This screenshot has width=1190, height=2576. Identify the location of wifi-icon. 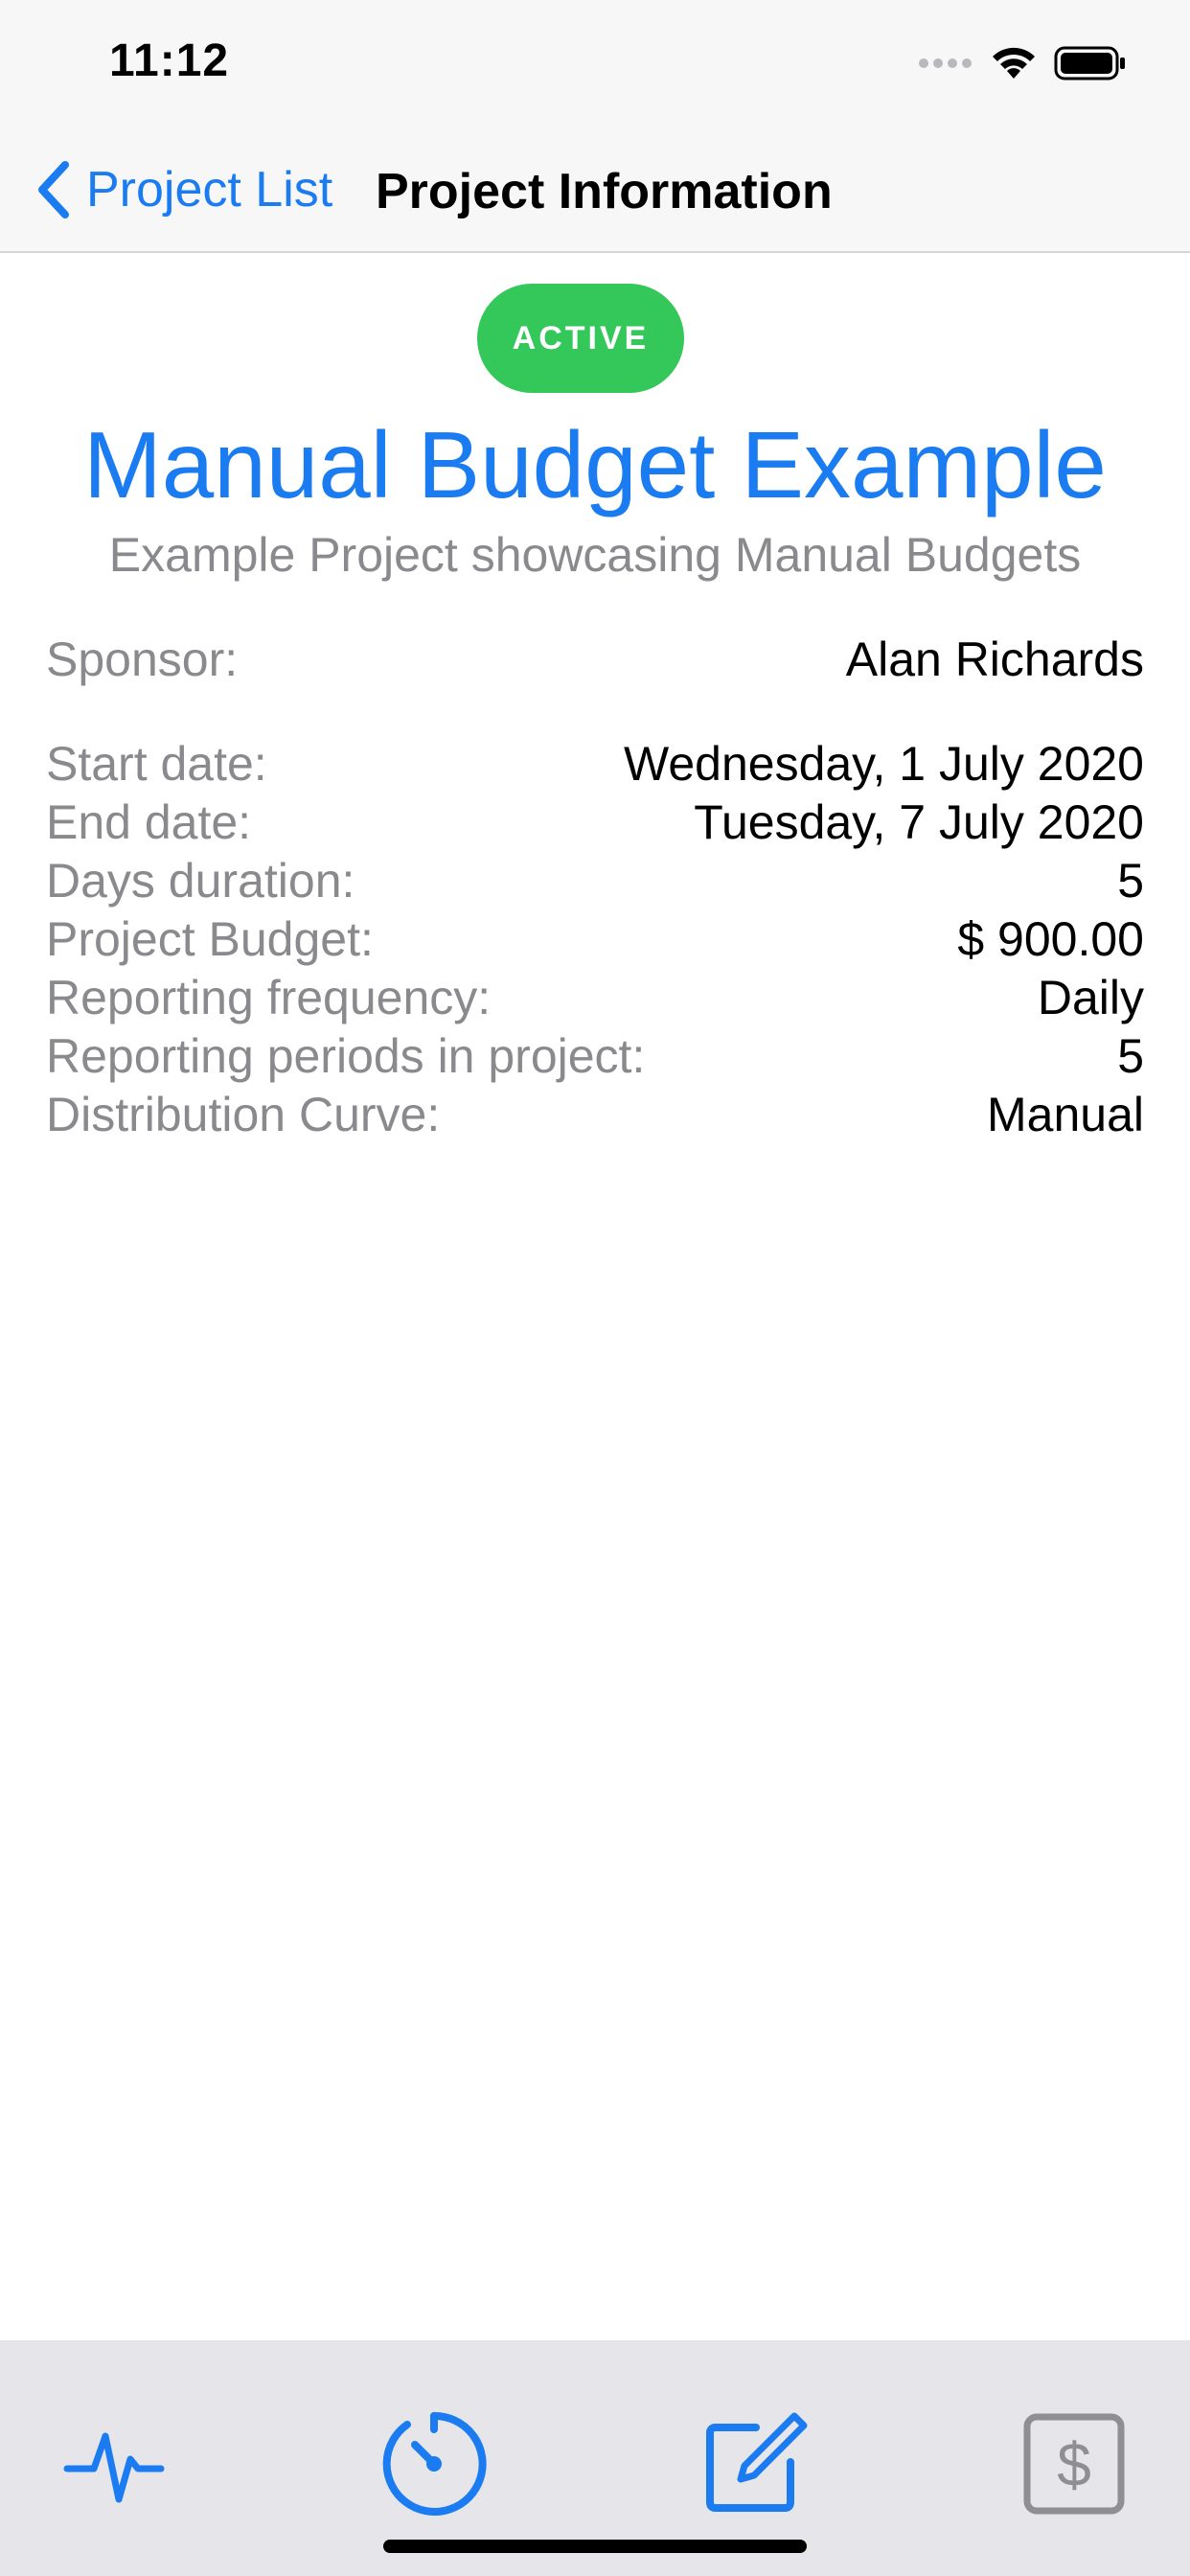
(1014, 63).